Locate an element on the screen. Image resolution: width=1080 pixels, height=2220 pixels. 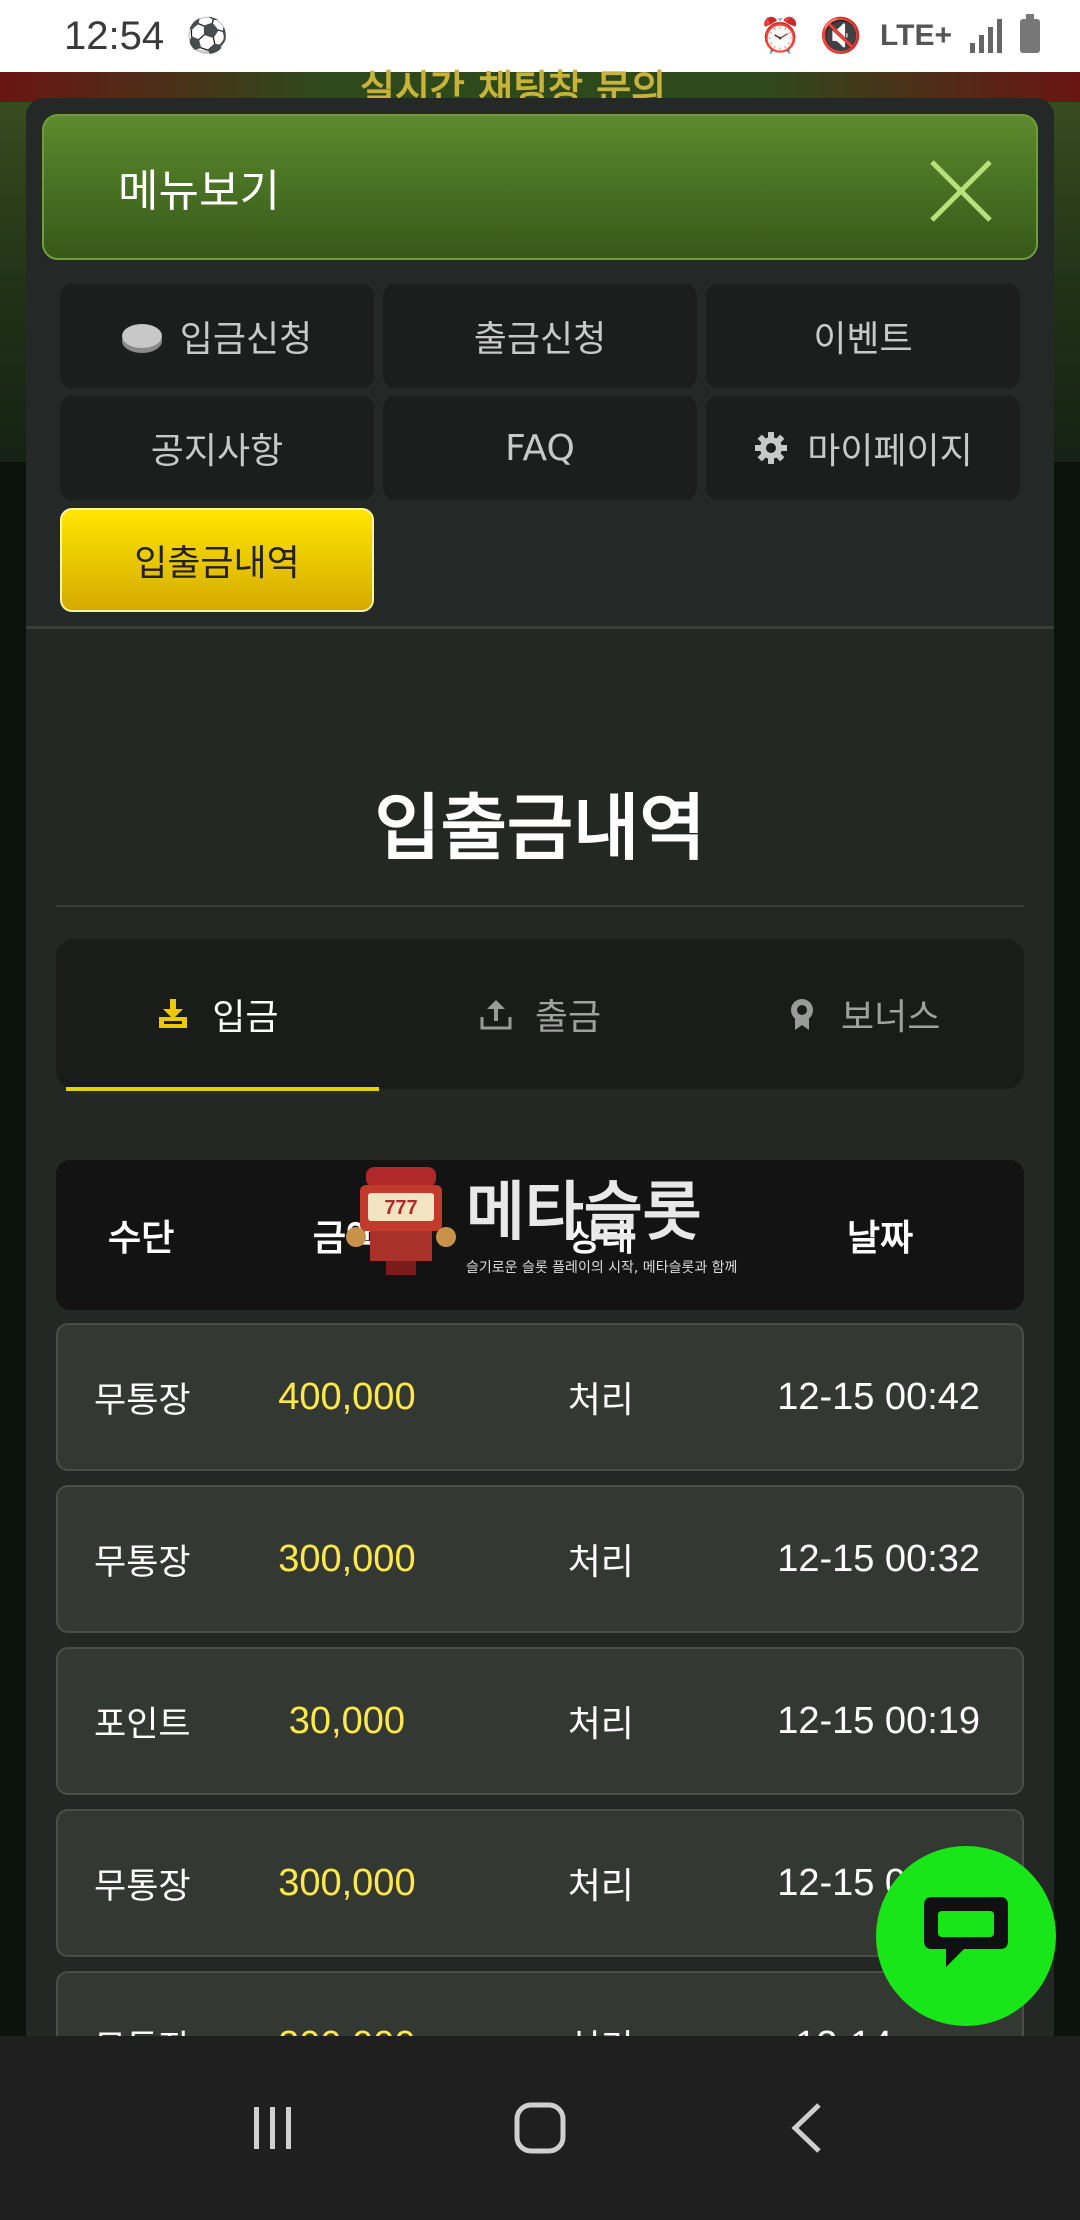
tab-label: 입금 is located at coordinates (245, 1017).